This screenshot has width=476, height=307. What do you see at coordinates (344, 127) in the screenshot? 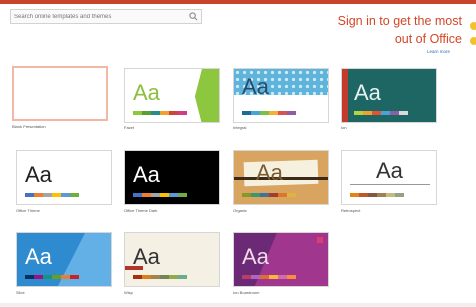
I see `template-caption: Ion` at bounding box center [344, 127].